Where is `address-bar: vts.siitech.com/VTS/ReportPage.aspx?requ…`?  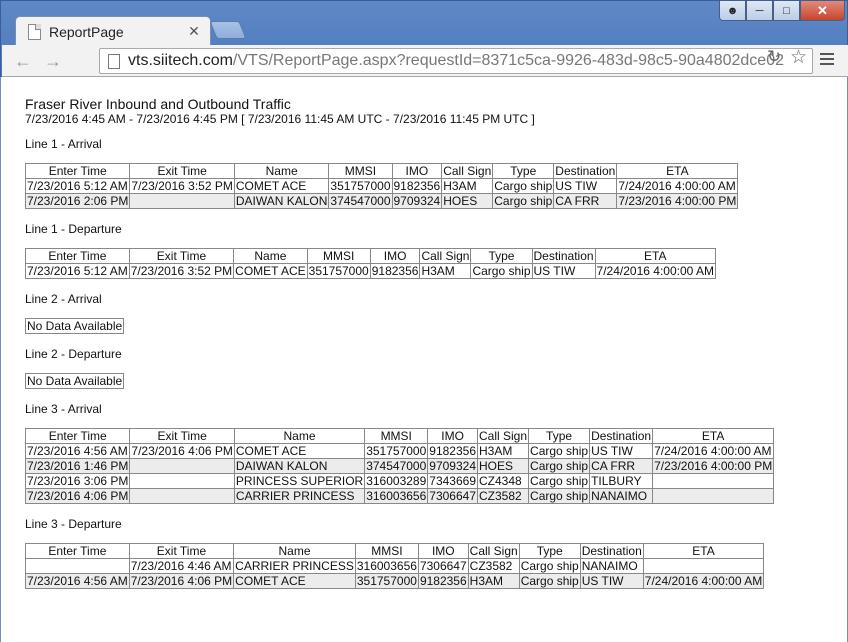 address-bar: vts.siitech.com/VTS/ReportPage.aspx?requ… is located at coordinates (456, 61).